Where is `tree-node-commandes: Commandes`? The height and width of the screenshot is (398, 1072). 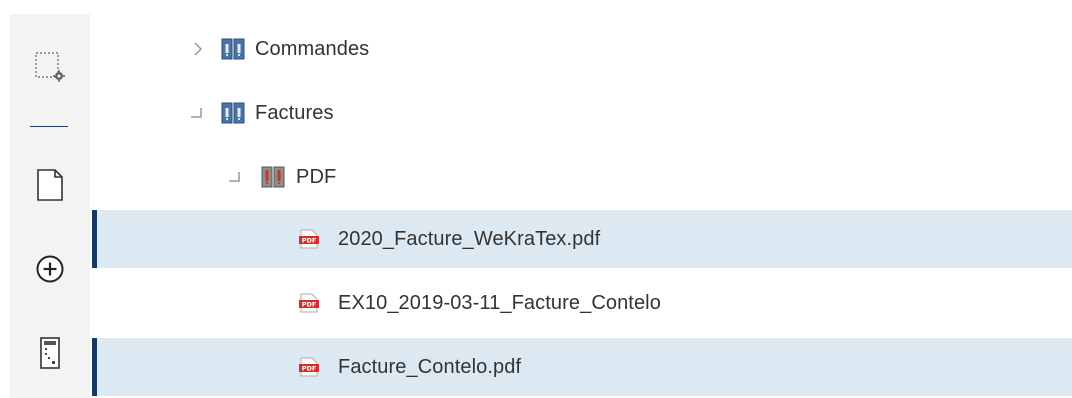 tree-node-commandes: Commandes is located at coordinates (582, 49).